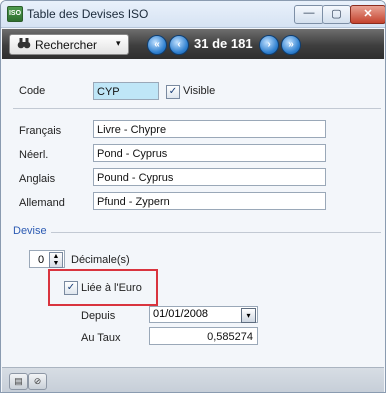 The image size is (386, 393). What do you see at coordinates (199, 91) in the screenshot?
I see `visible-label: Visible` at bounding box center [199, 91].